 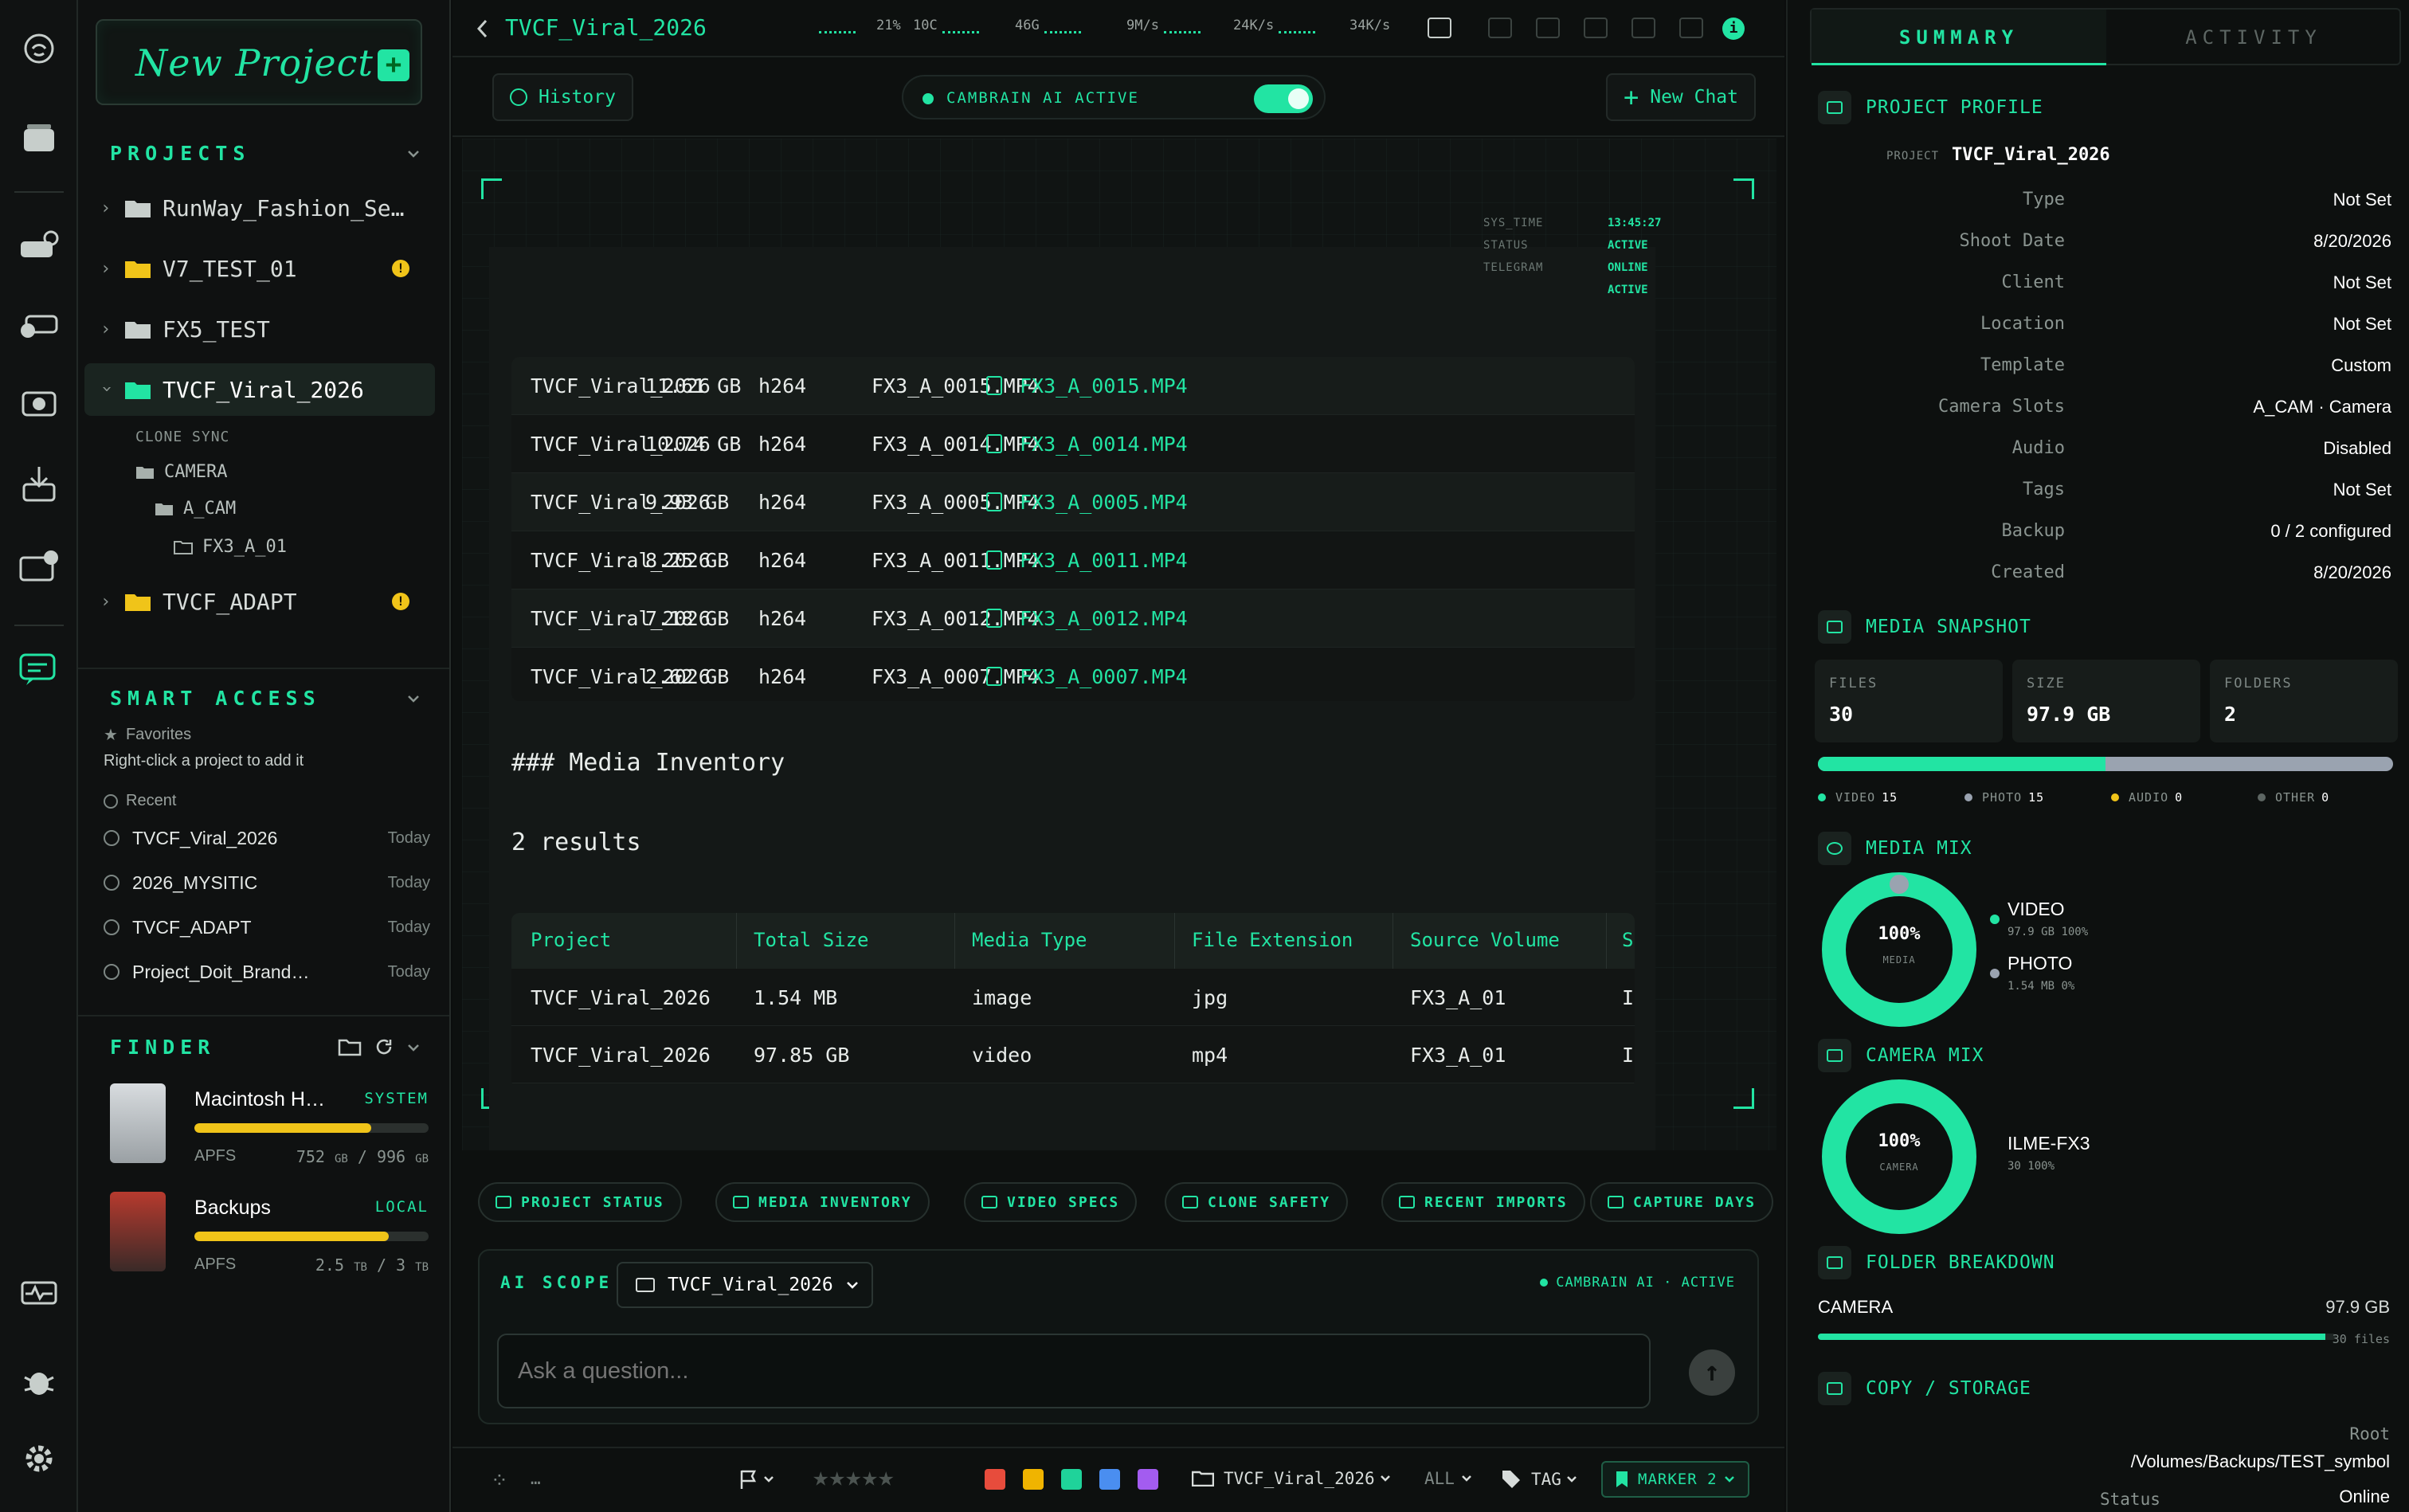 What do you see at coordinates (2104, 580) in the screenshot?
I see `profile-row: Created 8/20/2026` at bounding box center [2104, 580].